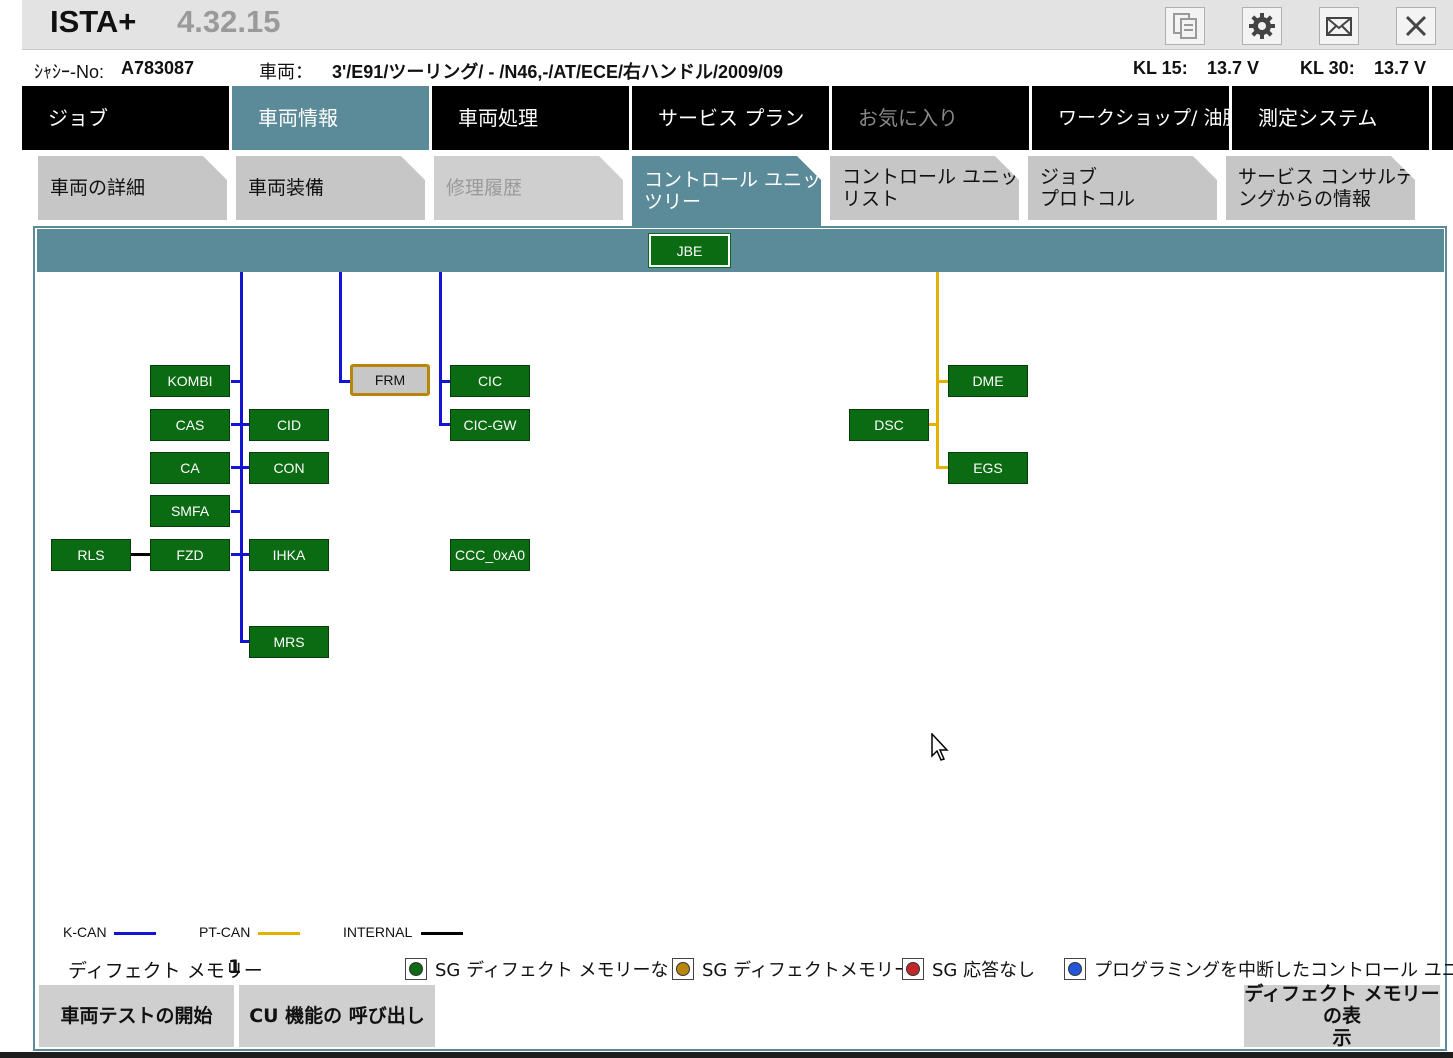  Describe the element at coordinates (1320, 188) in the screenshot. I see `subtab-service-consulting: サービス コンサルティ ングからの情報` at that location.